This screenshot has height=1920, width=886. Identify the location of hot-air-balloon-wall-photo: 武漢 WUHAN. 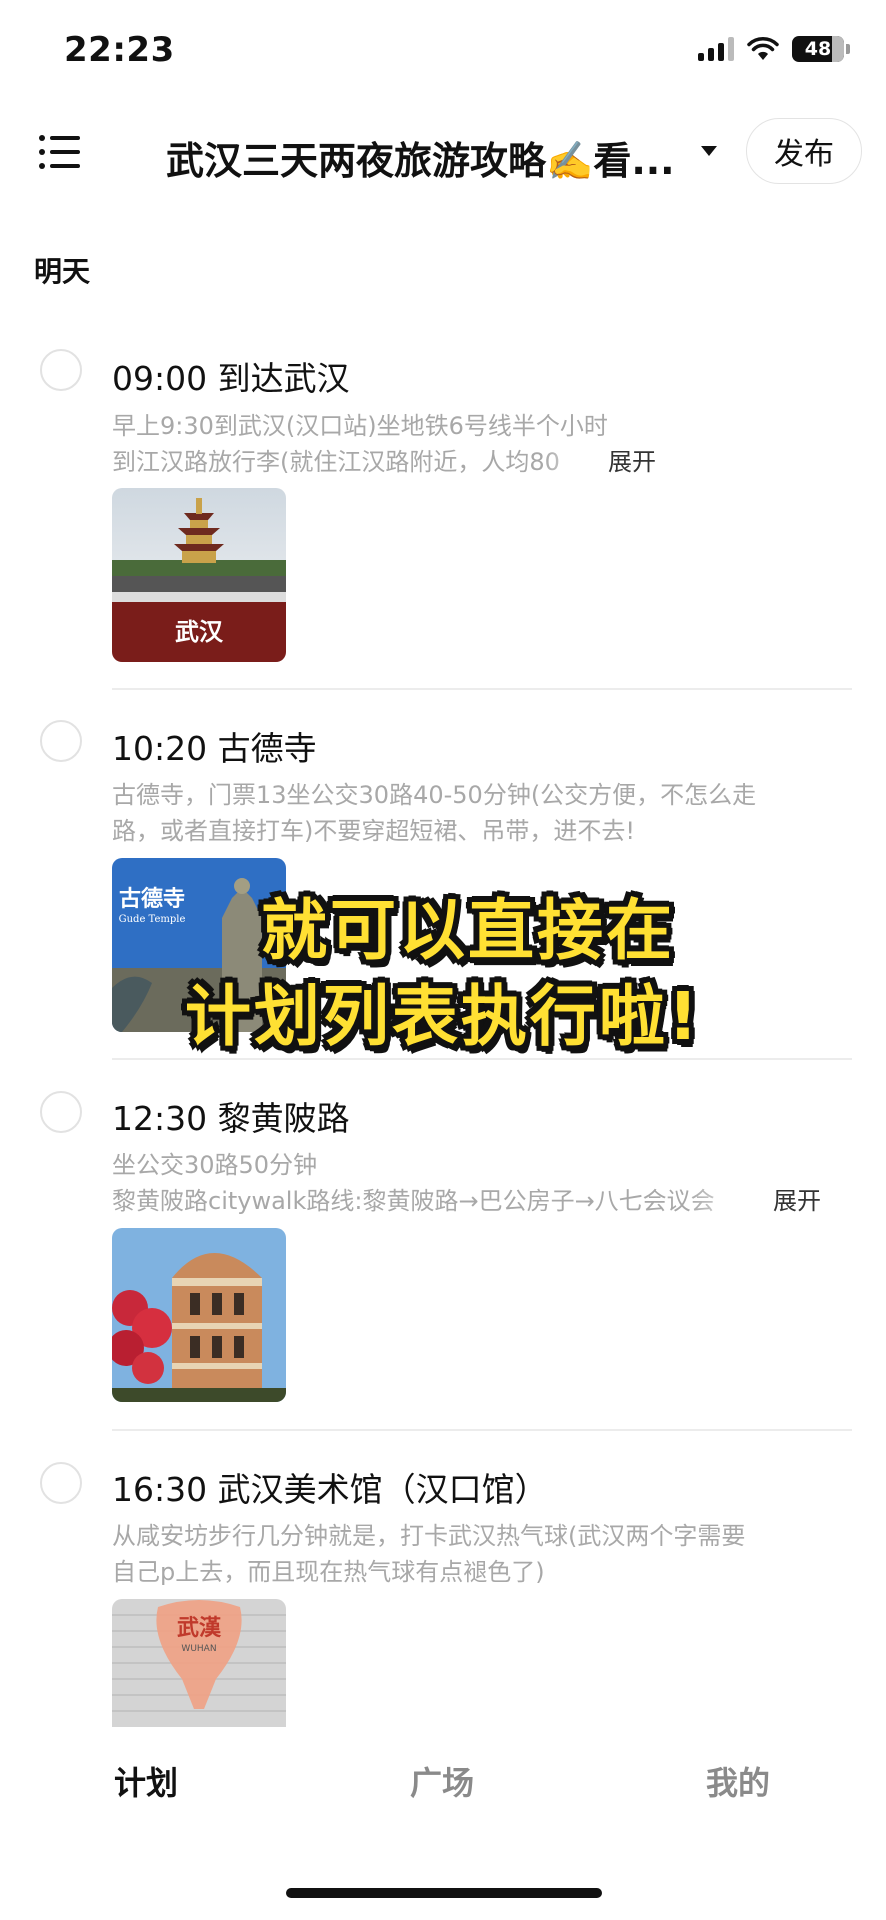
(199, 1663).